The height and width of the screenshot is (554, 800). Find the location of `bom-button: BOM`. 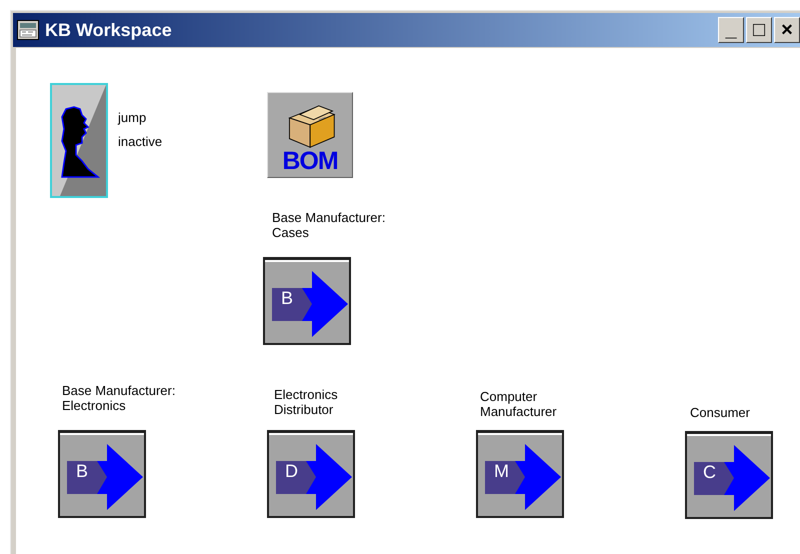

bom-button: BOM is located at coordinates (310, 135).